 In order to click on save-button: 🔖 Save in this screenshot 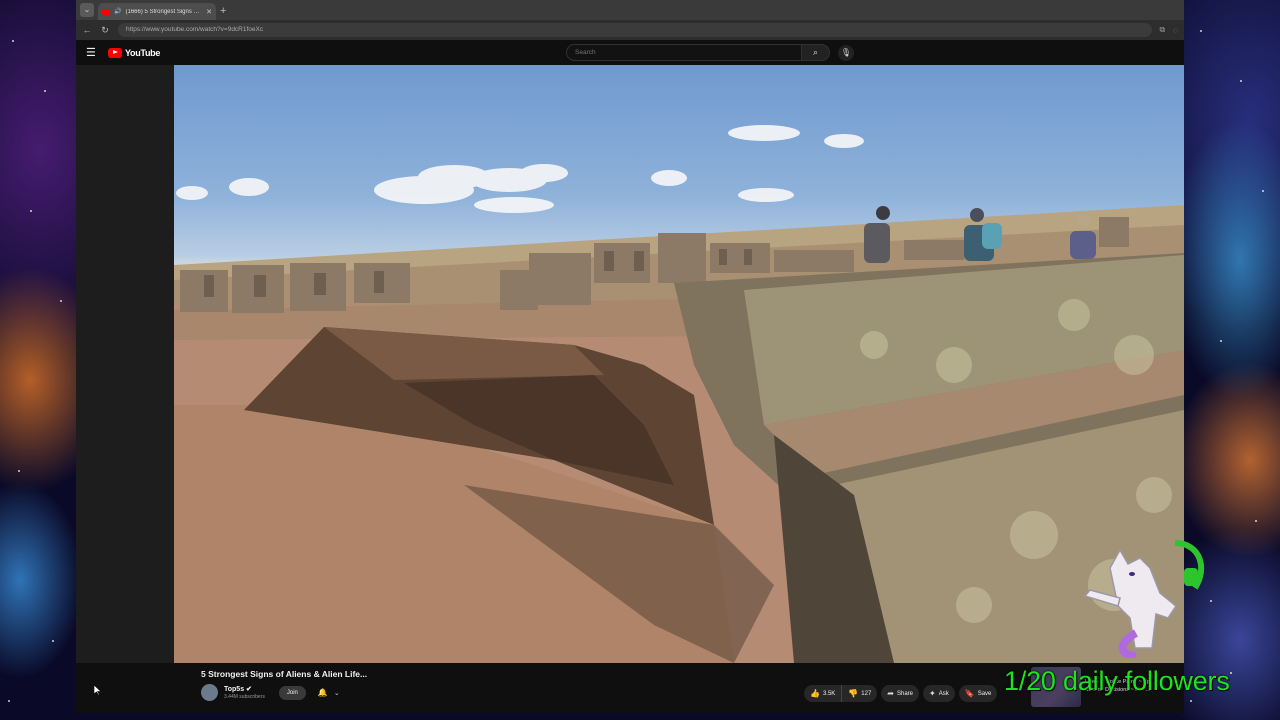, I will do `click(978, 693)`.